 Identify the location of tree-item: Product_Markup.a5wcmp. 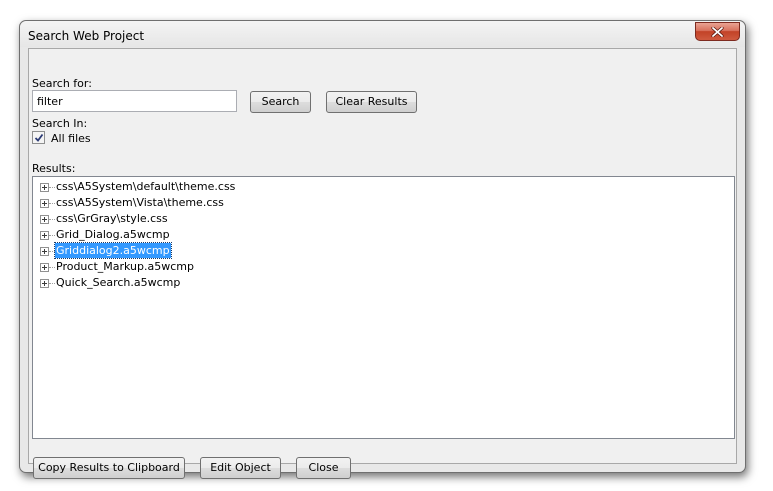
(233, 267).